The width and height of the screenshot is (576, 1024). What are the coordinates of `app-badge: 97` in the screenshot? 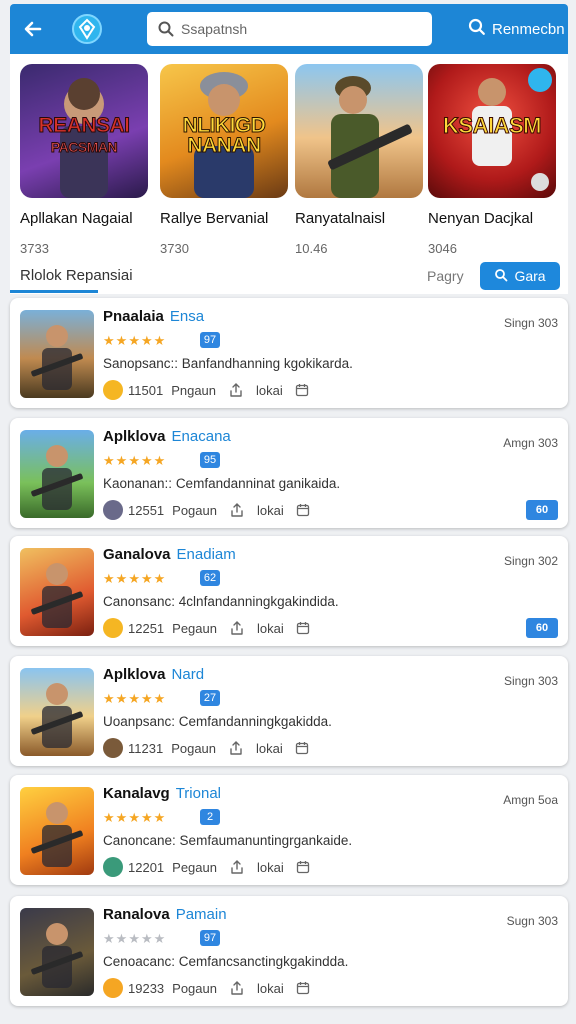 It's located at (210, 340).